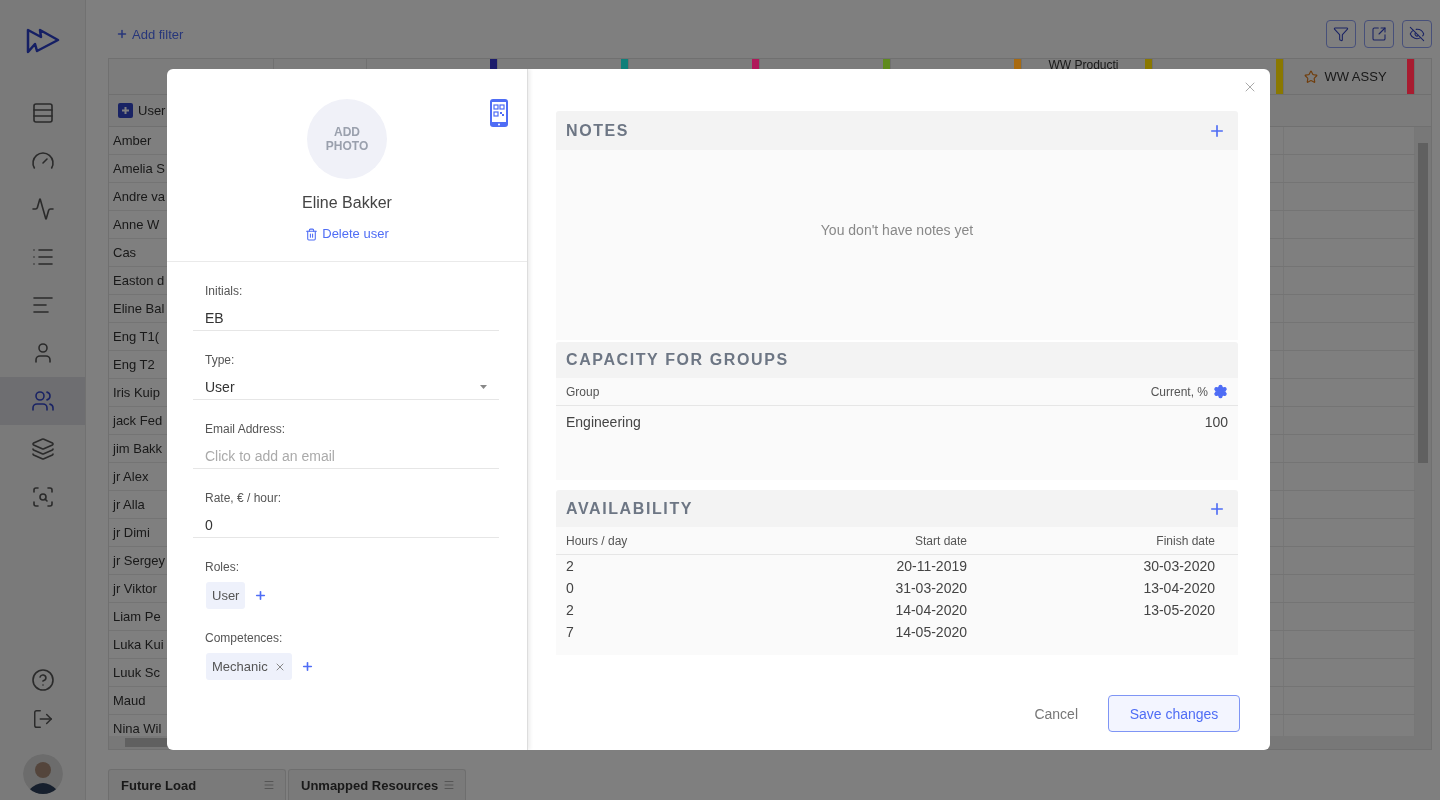  I want to click on column-header: Current, %, so click(1179, 391).